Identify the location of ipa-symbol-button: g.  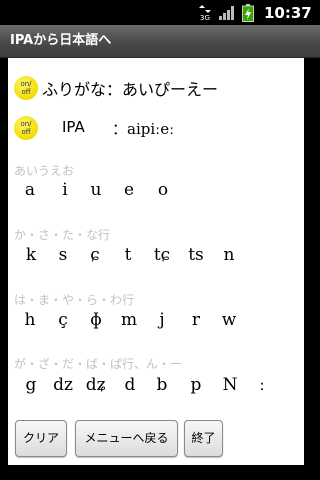
(31, 385).